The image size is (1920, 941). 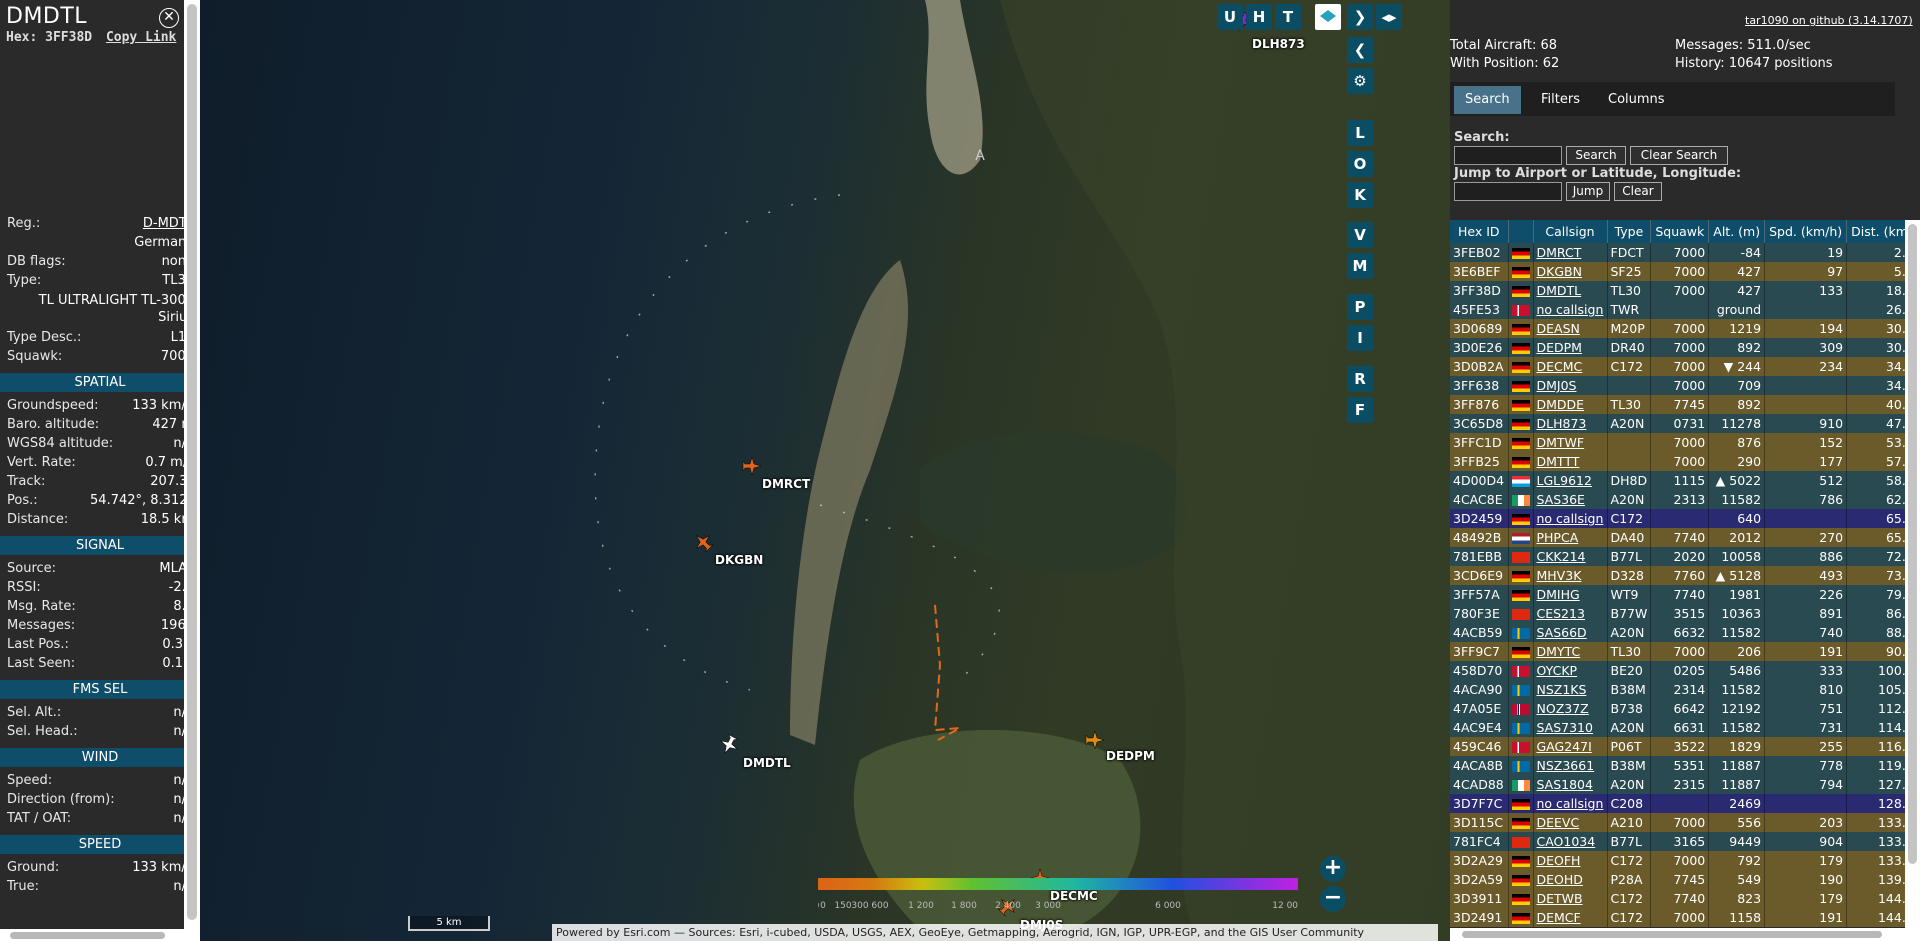 What do you see at coordinates (1570, 556) in the screenshot?
I see `callsign-link: CKK214` at bounding box center [1570, 556].